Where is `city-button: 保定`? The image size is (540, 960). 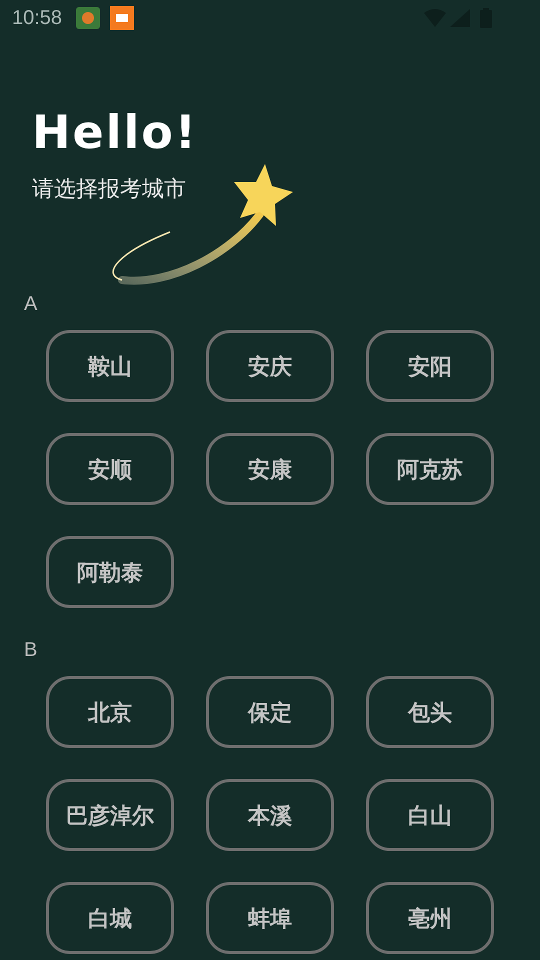
city-button: 保定 is located at coordinates (270, 712).